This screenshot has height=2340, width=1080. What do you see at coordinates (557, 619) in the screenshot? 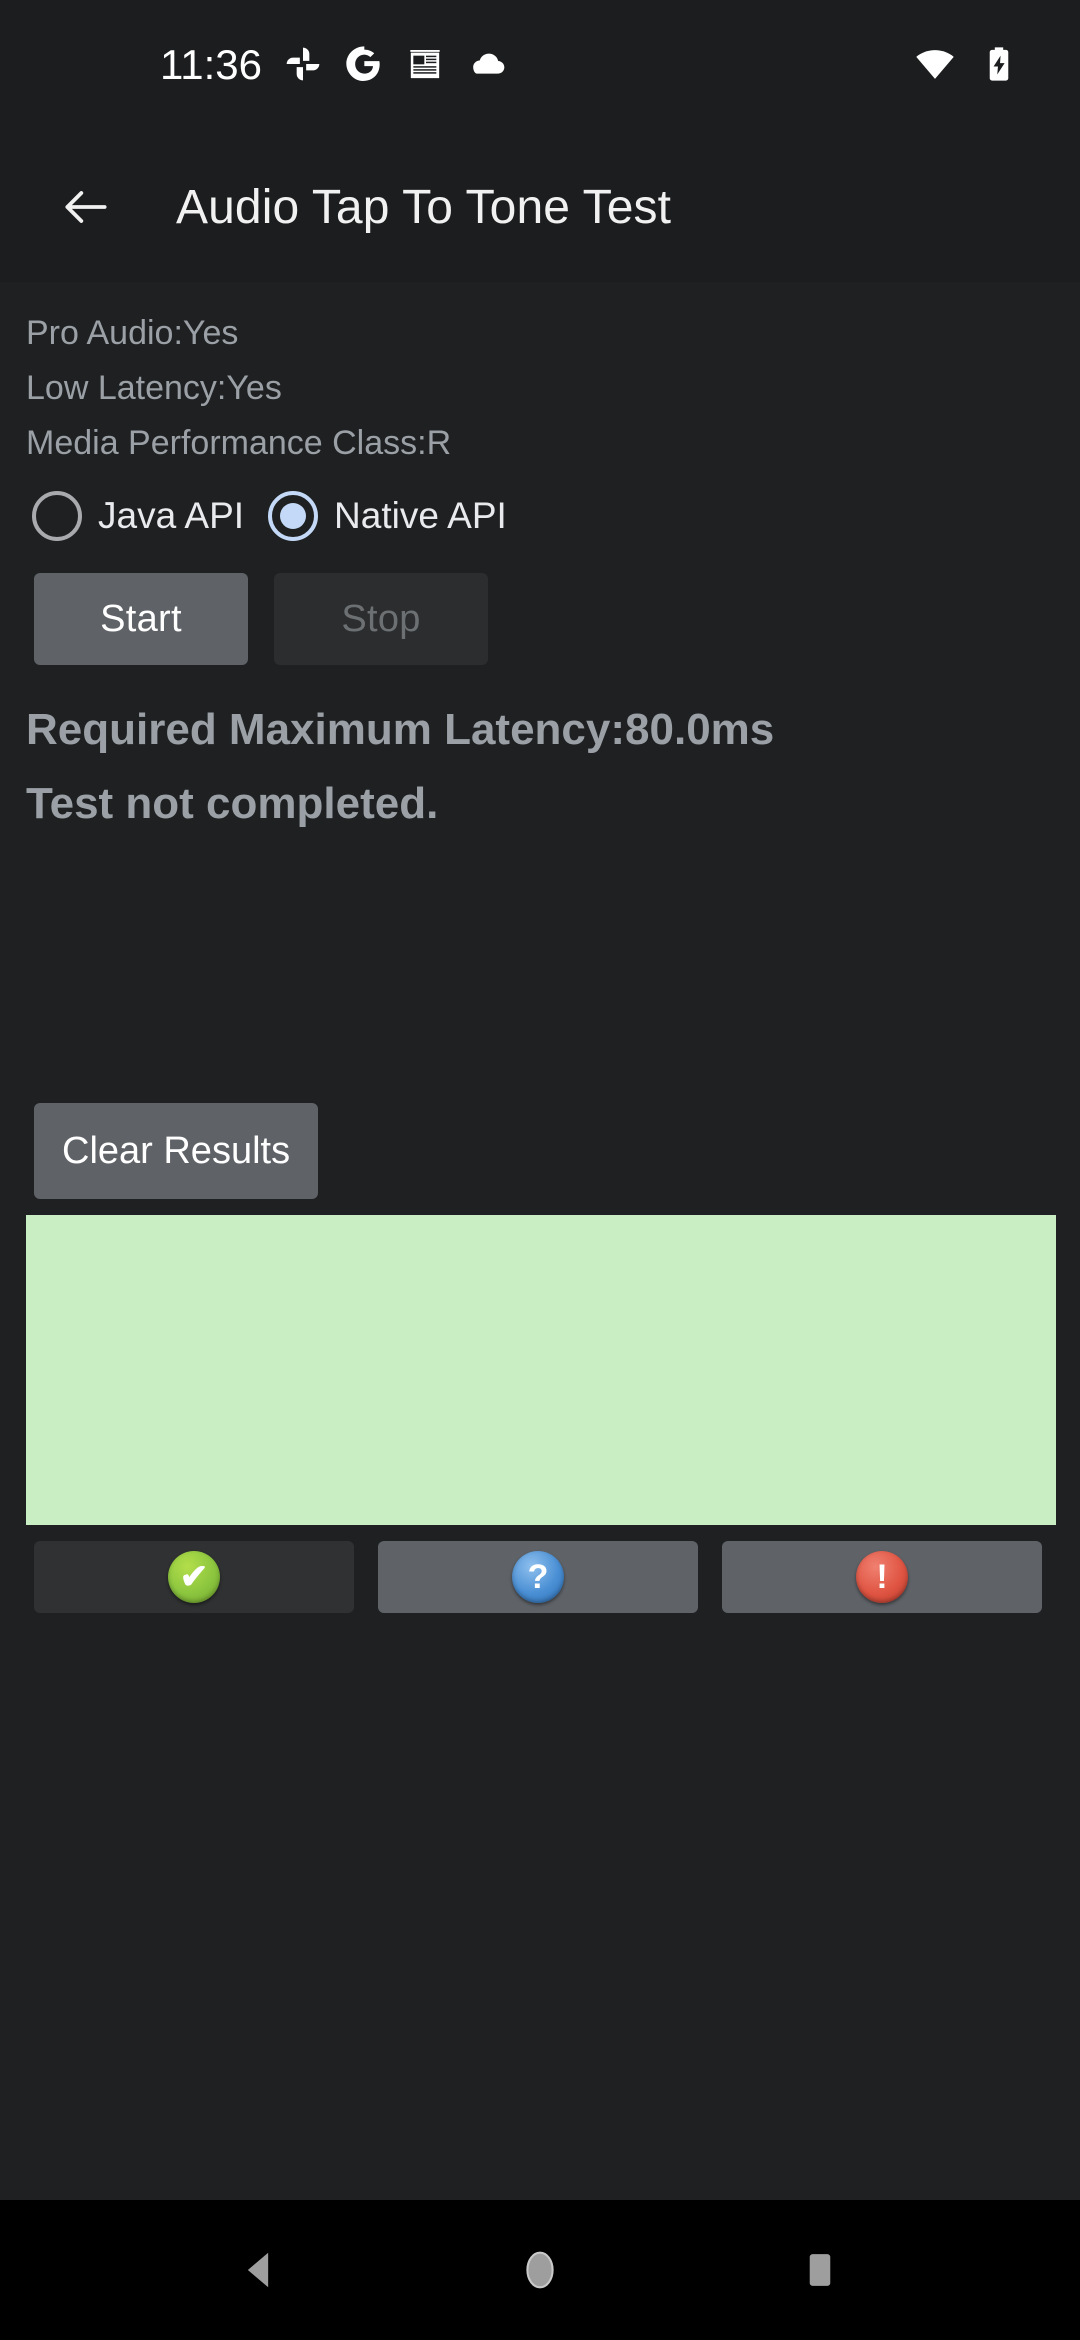
I see `transport-buttons: Start Stop` at bounding box center [557, 619].